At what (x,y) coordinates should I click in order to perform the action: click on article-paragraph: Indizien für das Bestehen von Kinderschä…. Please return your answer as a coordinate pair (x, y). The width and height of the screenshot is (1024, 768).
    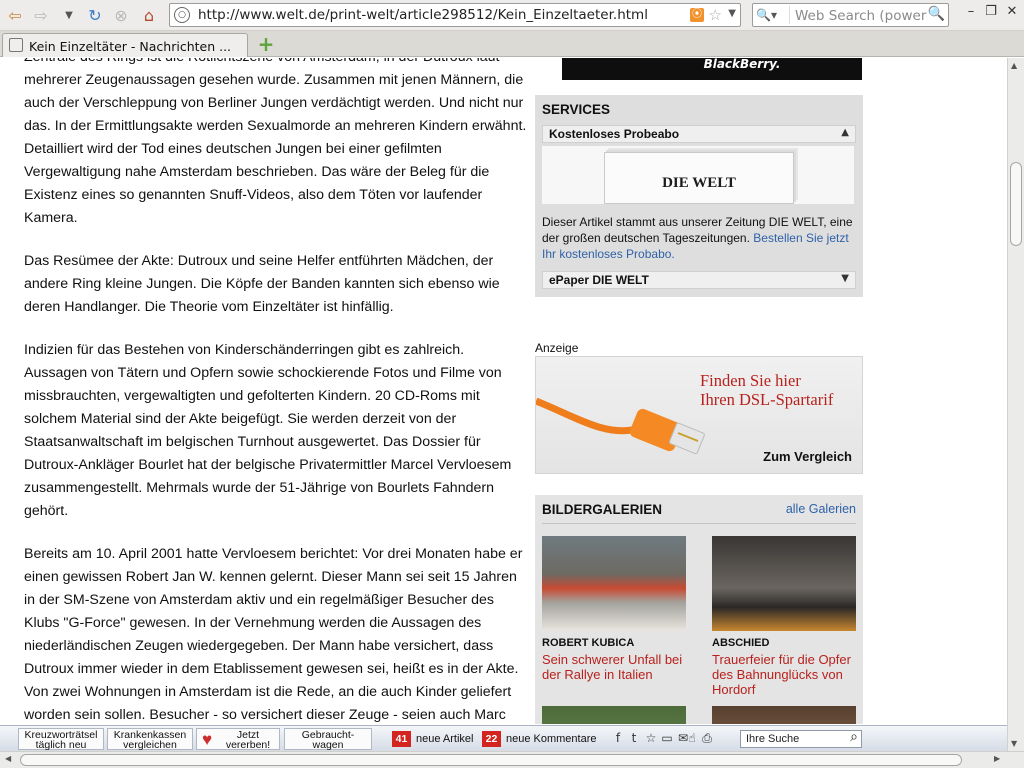
    Looking at the image, I should click on (268, 430).